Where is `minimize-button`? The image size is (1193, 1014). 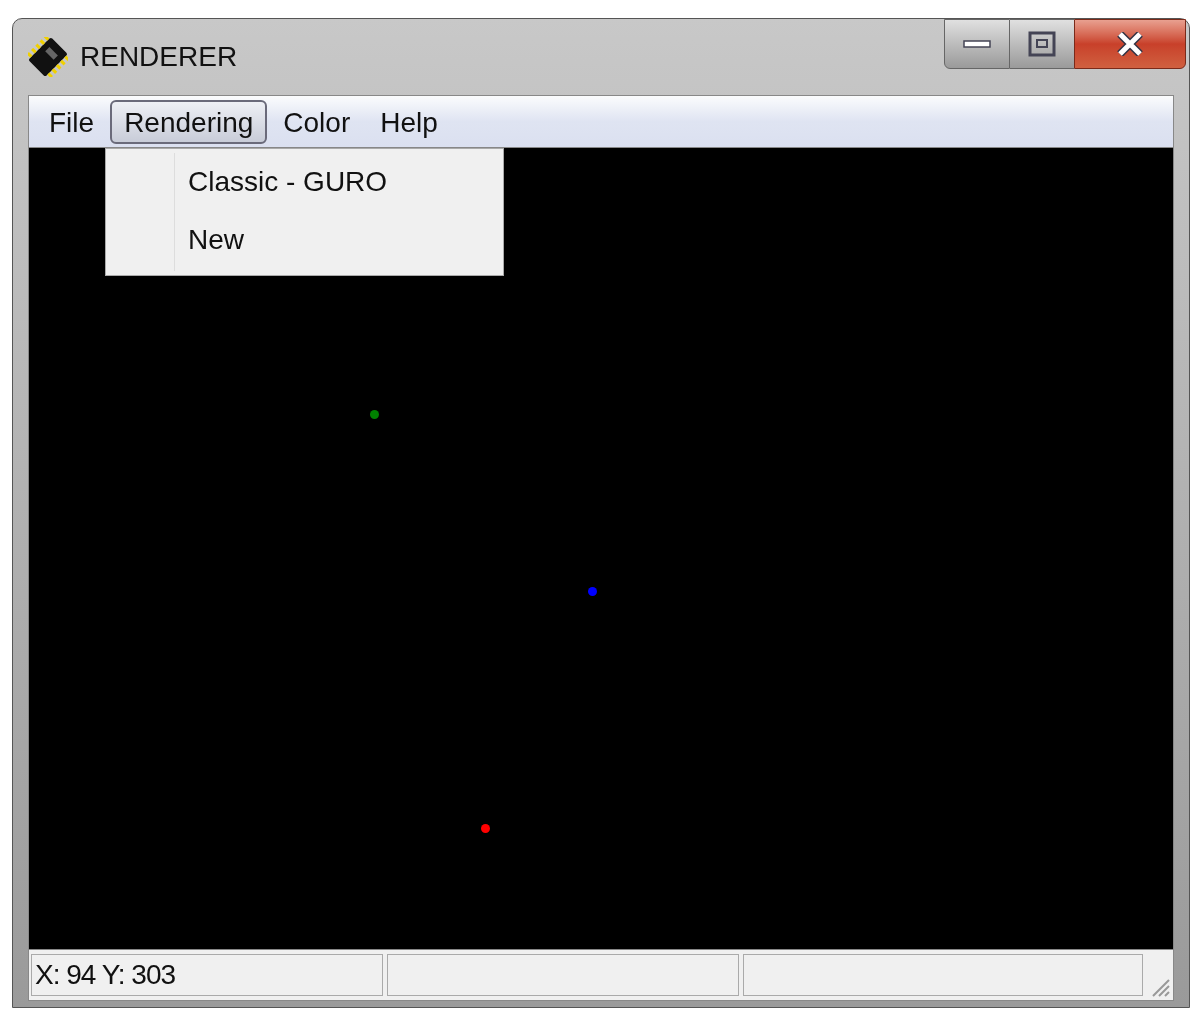 minimize-button is located at coordinates (977, 44).